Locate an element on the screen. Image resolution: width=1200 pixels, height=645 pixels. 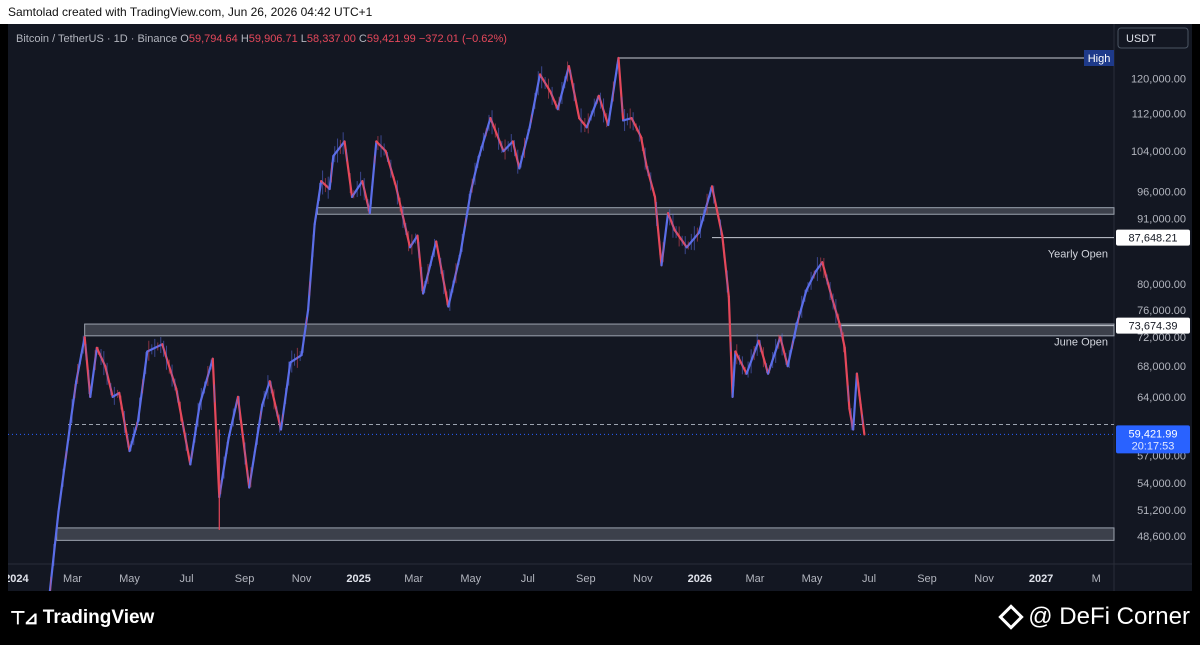
level-caption: Yearly Open is located at coordinates (1078, 255).